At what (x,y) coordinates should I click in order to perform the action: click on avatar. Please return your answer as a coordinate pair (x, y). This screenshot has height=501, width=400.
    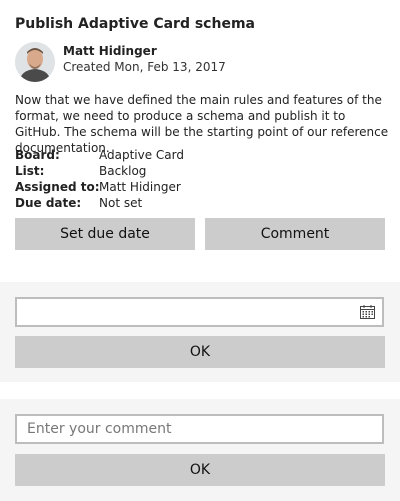
    Looking at the image, I should click on (35, 62).